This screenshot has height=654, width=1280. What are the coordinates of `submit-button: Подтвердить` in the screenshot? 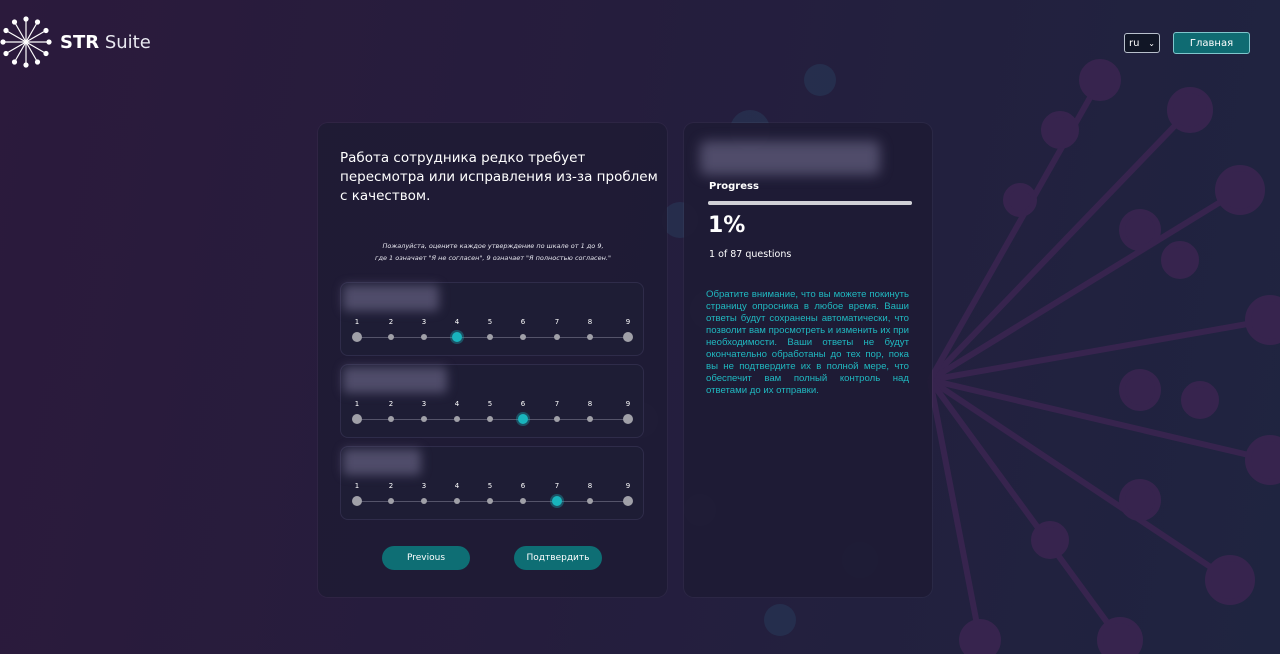 It's located at (558, 558).